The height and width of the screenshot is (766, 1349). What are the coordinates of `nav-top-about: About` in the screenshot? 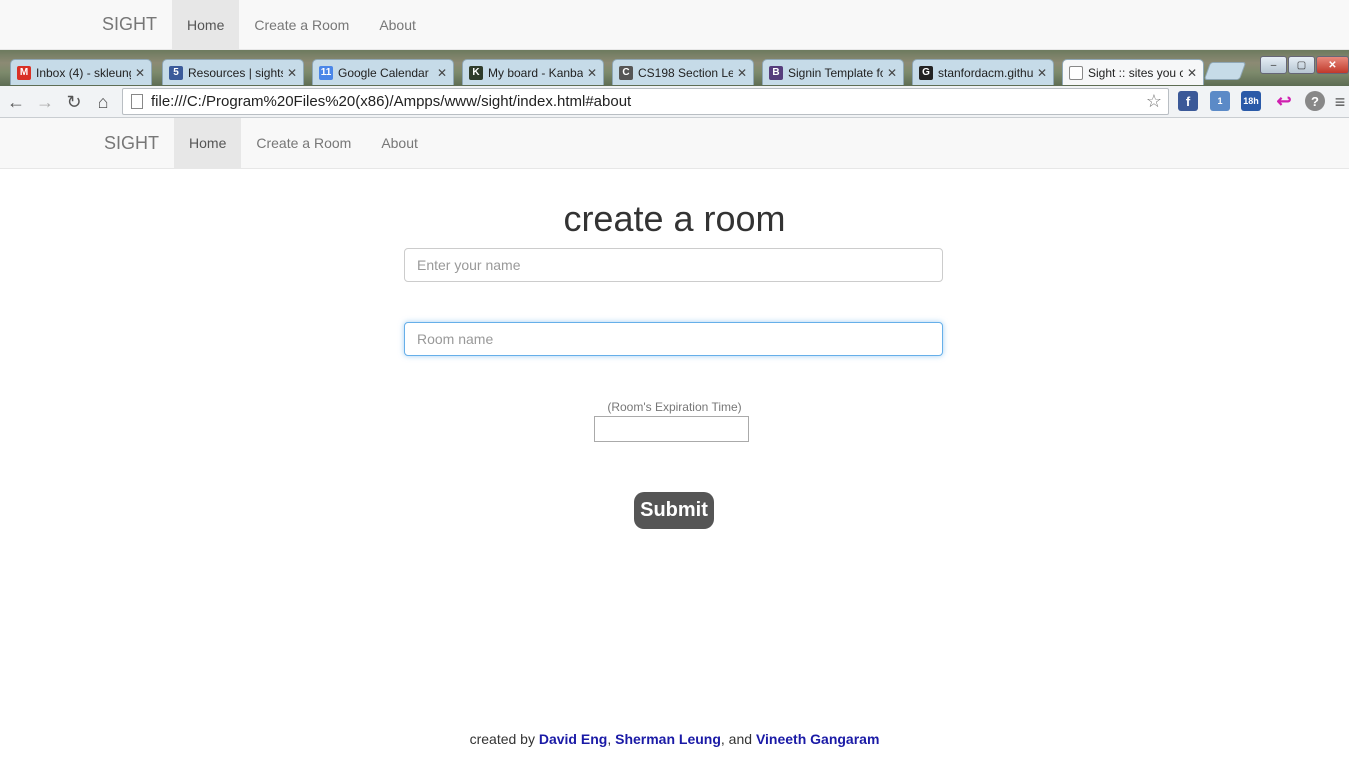 It's located at (397, 24).